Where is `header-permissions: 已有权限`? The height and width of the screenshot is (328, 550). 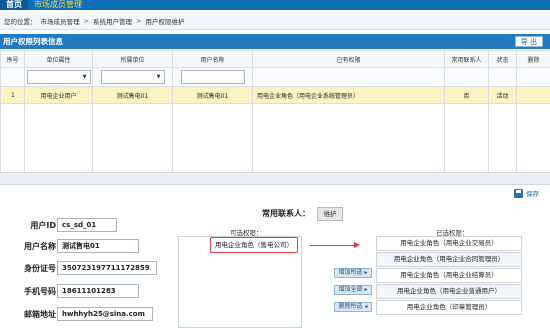 header-permissions: 已有权限 is located at coordinates (348, 59).